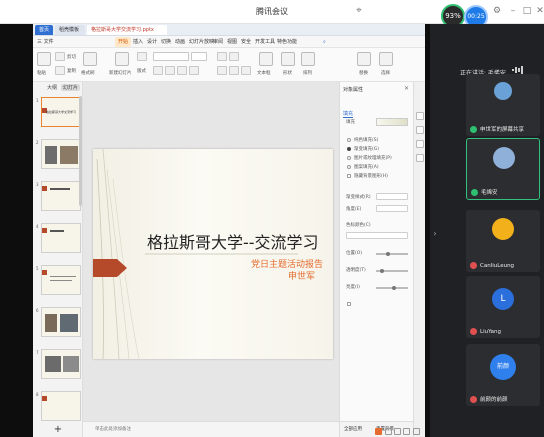  I want to click on option-picture-fill: 图片或纹理填充(P), so click(373, 158).